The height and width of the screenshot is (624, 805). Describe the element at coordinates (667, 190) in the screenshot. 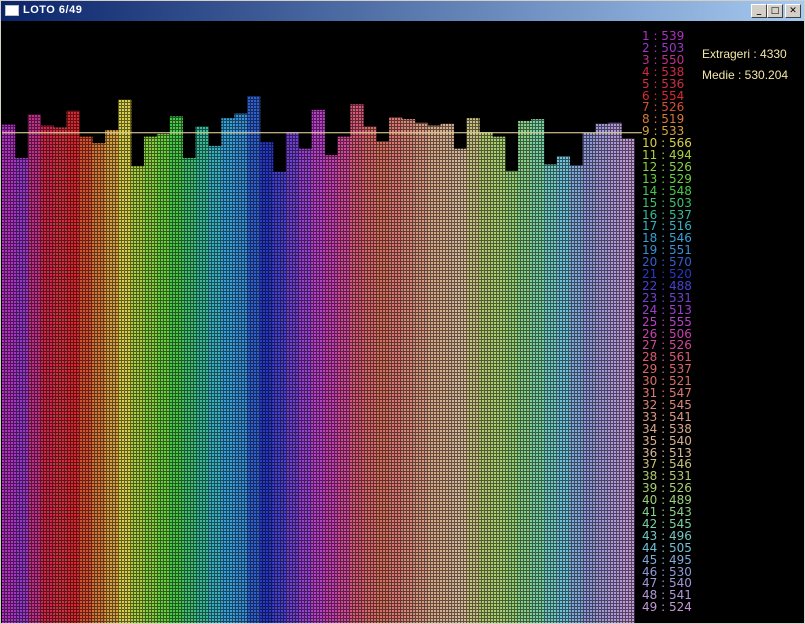

I see `legend-item-14: 14 : 548` at that location.